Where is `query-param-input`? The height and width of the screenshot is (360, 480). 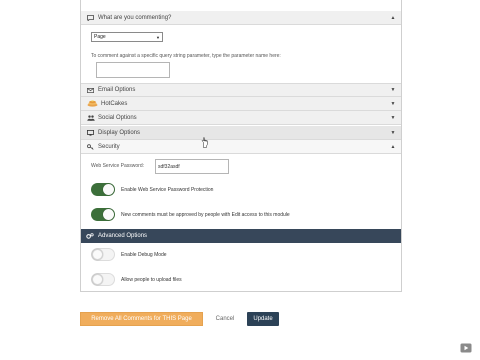 query-param-input is located at coordinates (133, 70).